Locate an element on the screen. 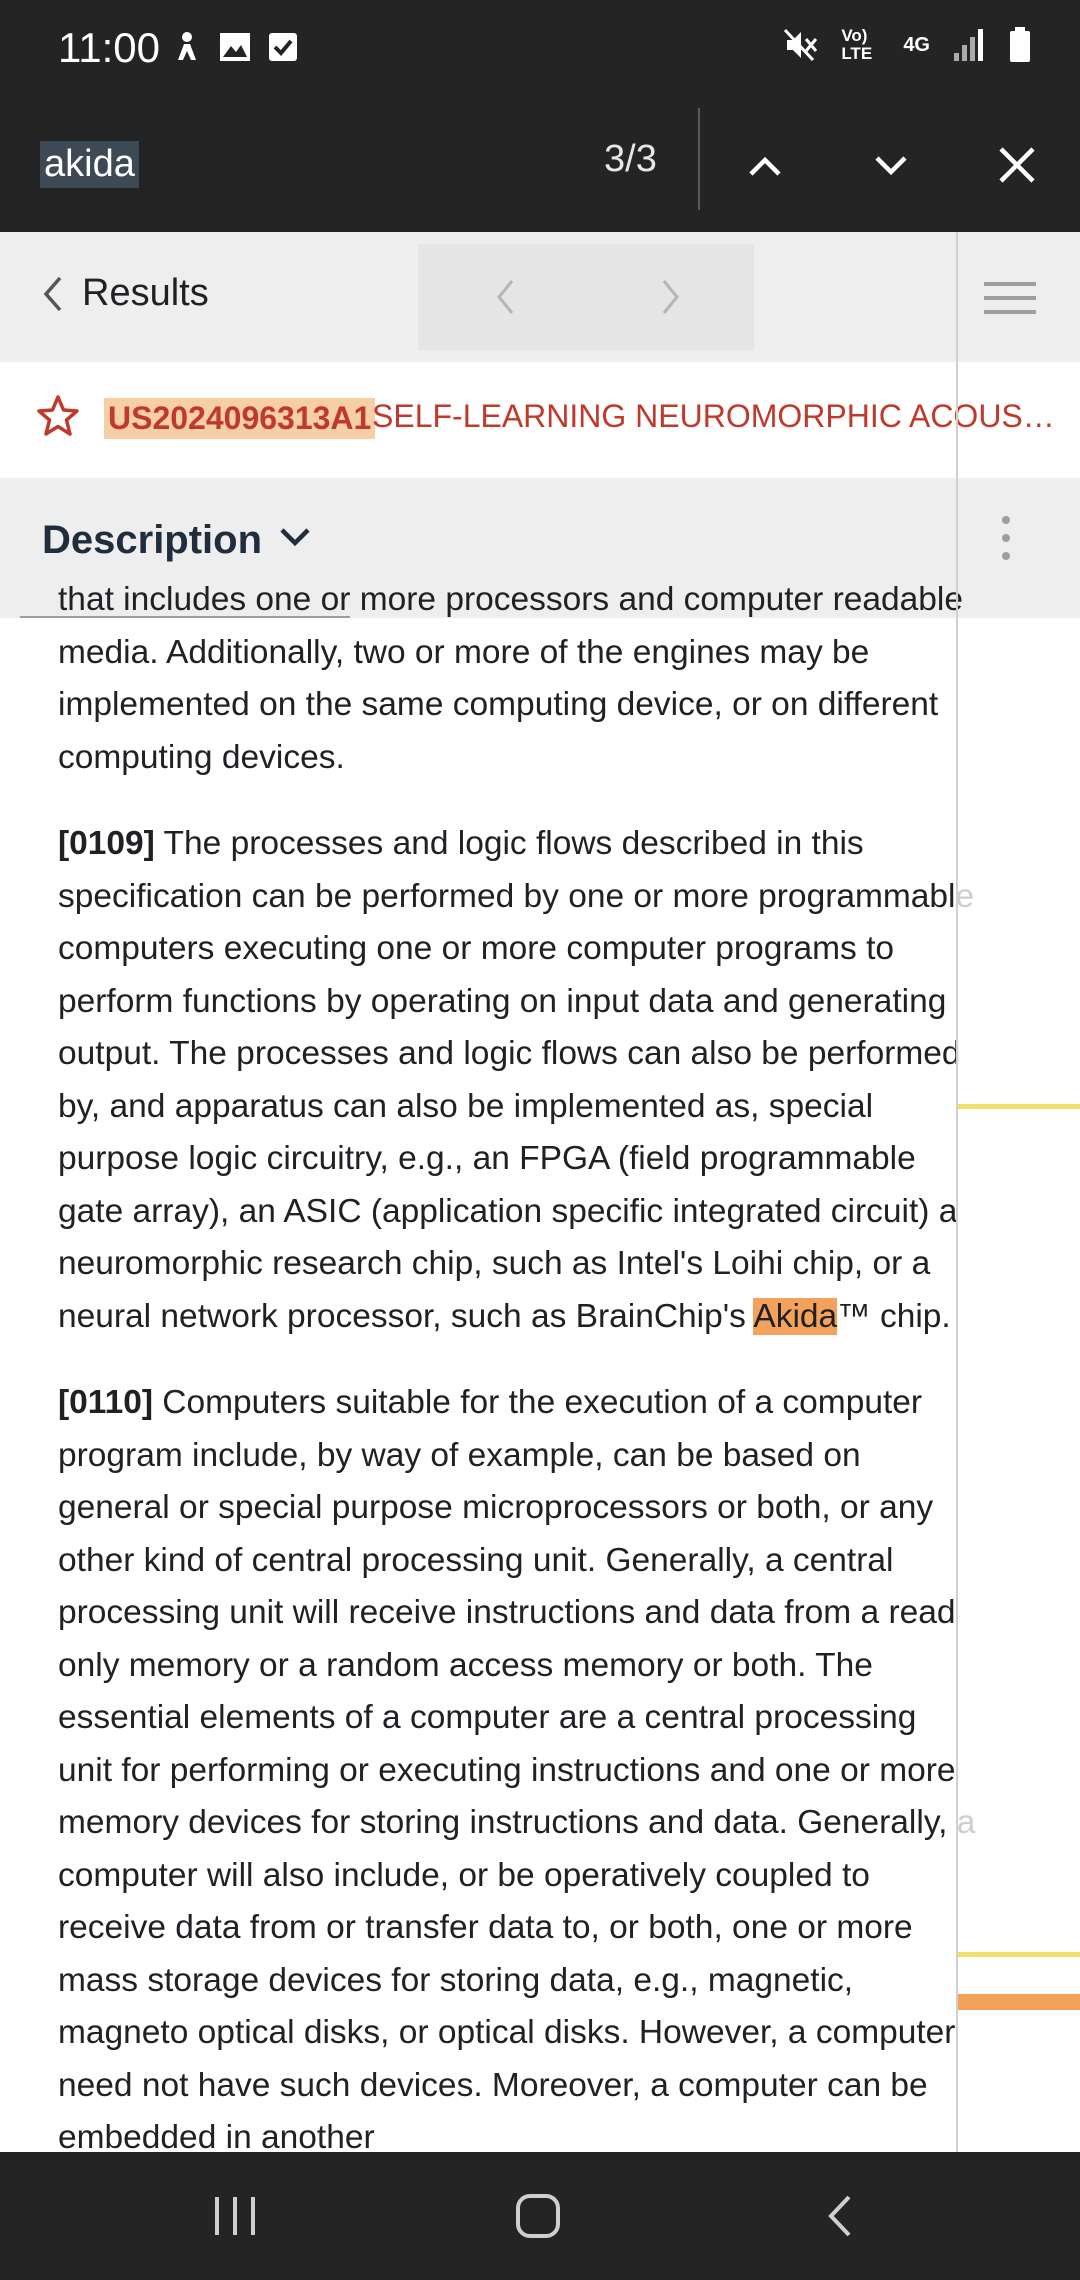 The width and height of the screenshot is (1080, 2280). more-options-icon is located at coordinates (1007, 543).